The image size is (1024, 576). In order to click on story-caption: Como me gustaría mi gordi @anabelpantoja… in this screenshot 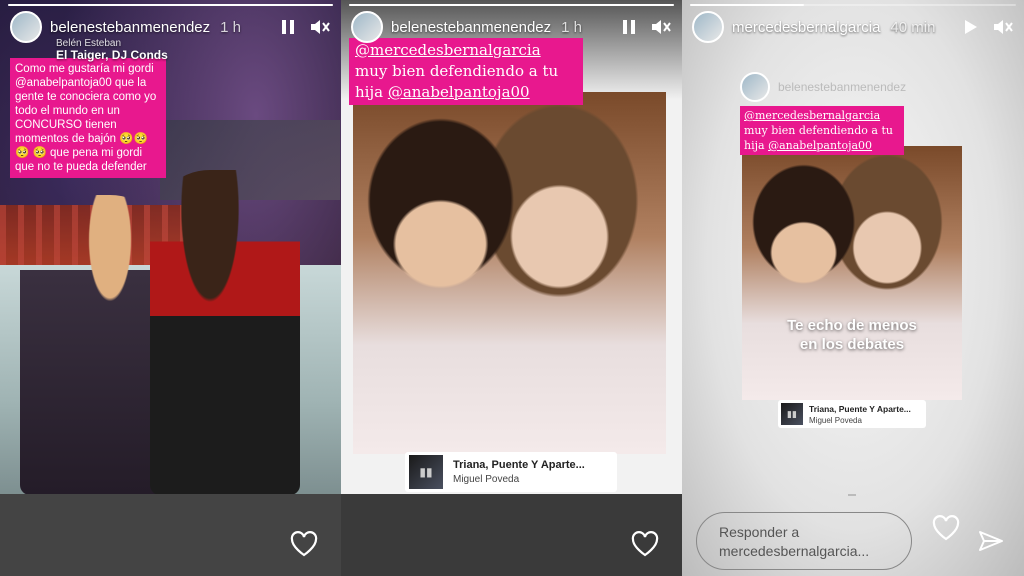, I will do `click(88, 118)`.